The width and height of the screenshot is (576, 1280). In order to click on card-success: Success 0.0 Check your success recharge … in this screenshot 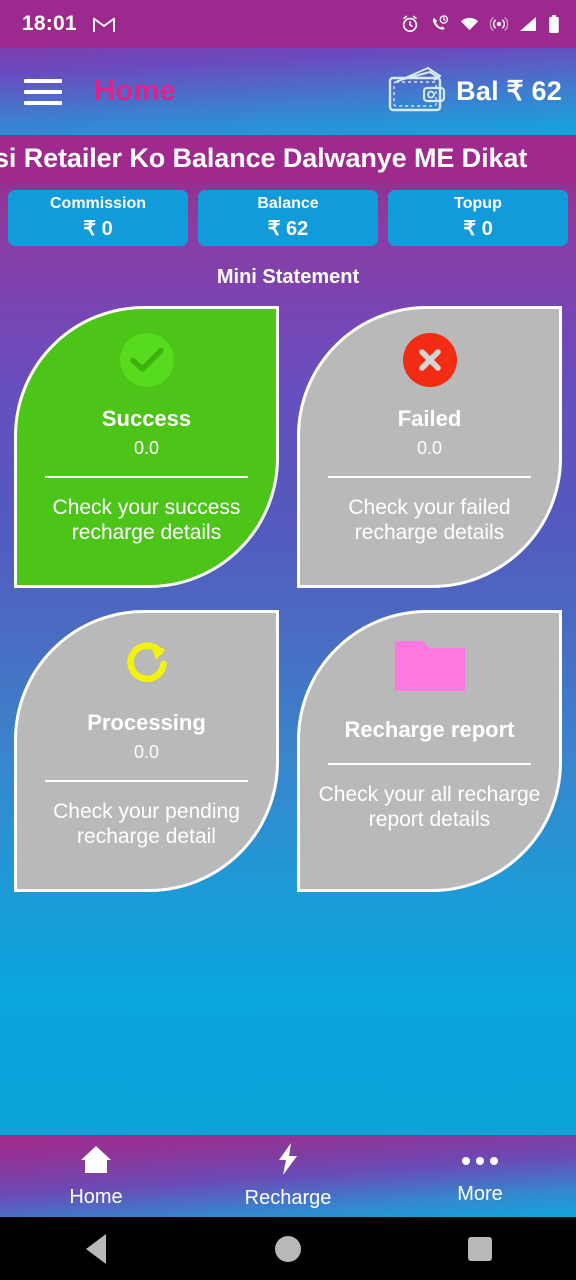, I will do `click(146, 447)`.